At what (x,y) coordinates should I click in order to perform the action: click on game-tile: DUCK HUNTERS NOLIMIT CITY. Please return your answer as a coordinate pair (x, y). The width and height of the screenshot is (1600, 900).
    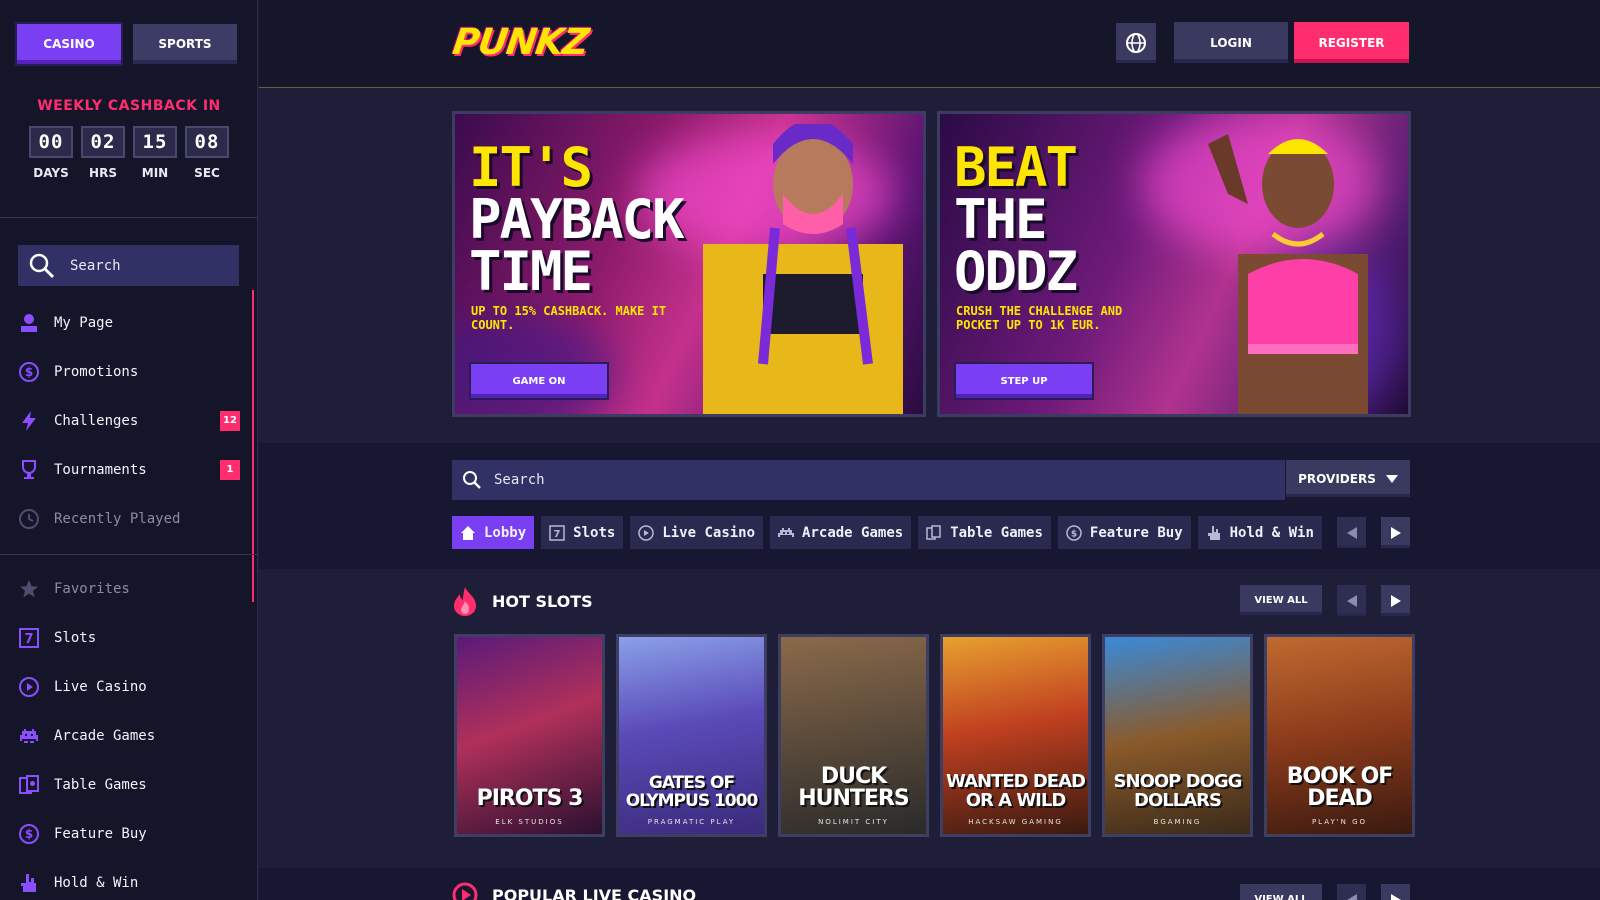
    Looking at the image, I should click on (853, 735).